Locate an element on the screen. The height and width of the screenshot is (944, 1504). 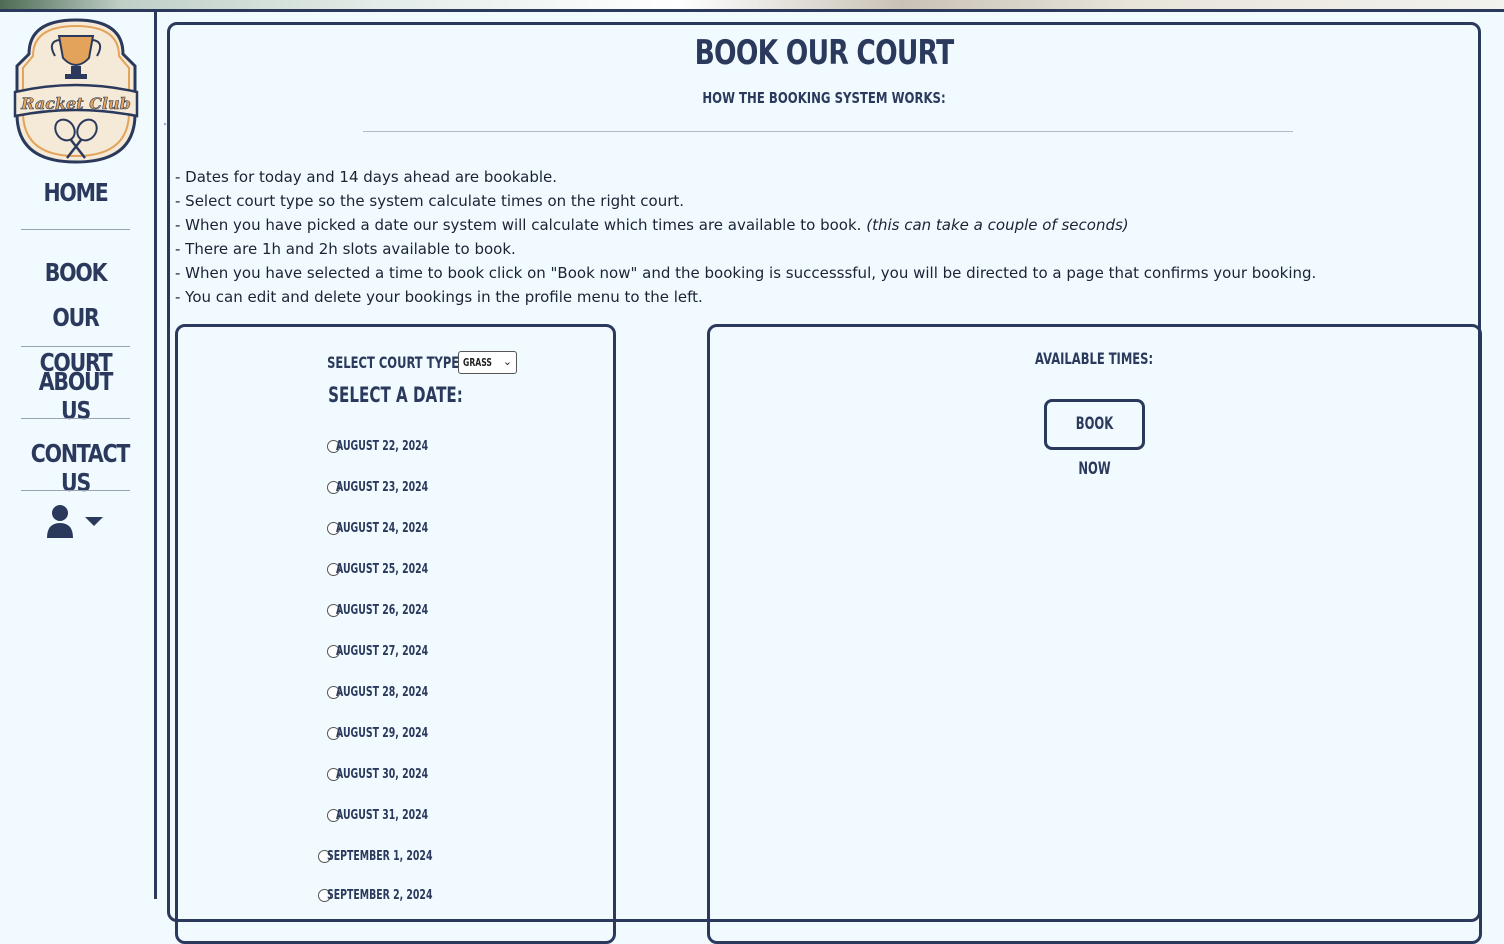
date-option: AUGUST 27, 2024 is located at coordinates (395, 653).